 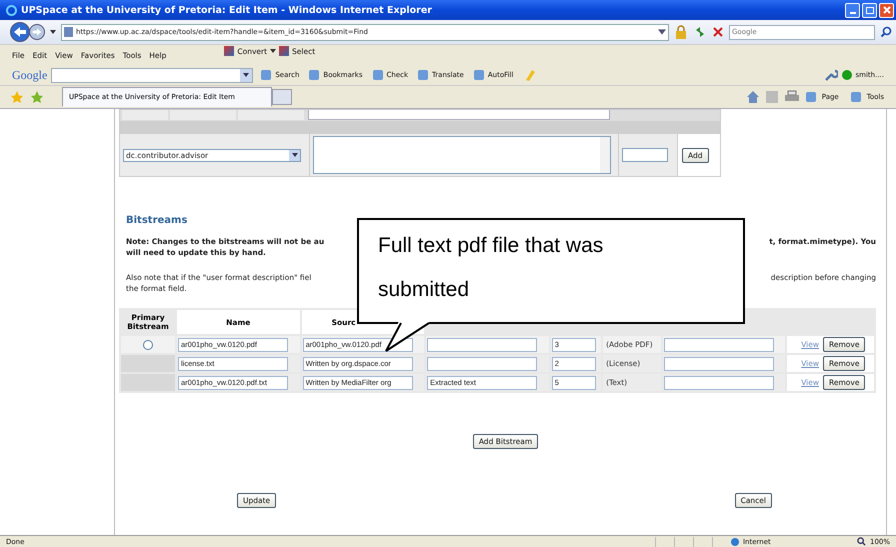 What do you see at coordinates (551, 271) in the screenshot?
I see `callout: Full text pdf file that was submitted` at bounding box center [551, 271].